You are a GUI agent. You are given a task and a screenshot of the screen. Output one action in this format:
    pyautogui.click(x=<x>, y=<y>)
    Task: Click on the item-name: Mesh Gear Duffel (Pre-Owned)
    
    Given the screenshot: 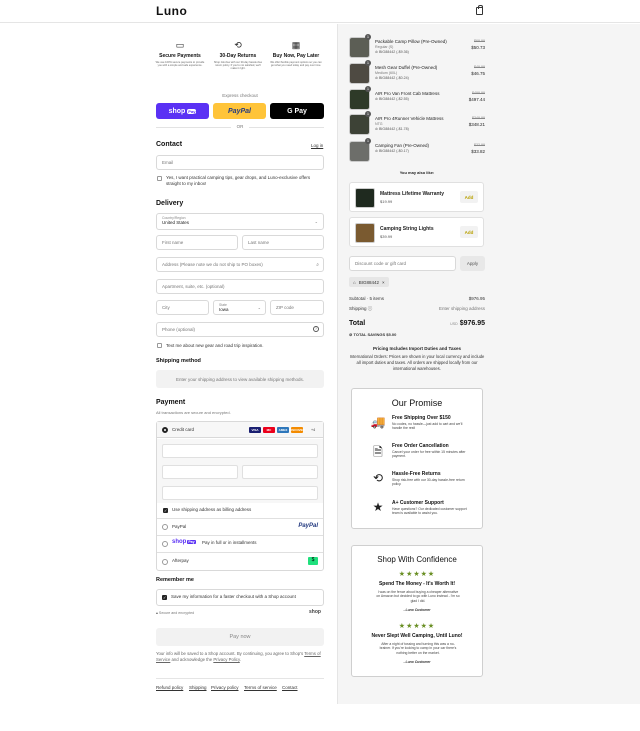 What is the action you would take?
    pyautogui.click(x=406, y=67)
    